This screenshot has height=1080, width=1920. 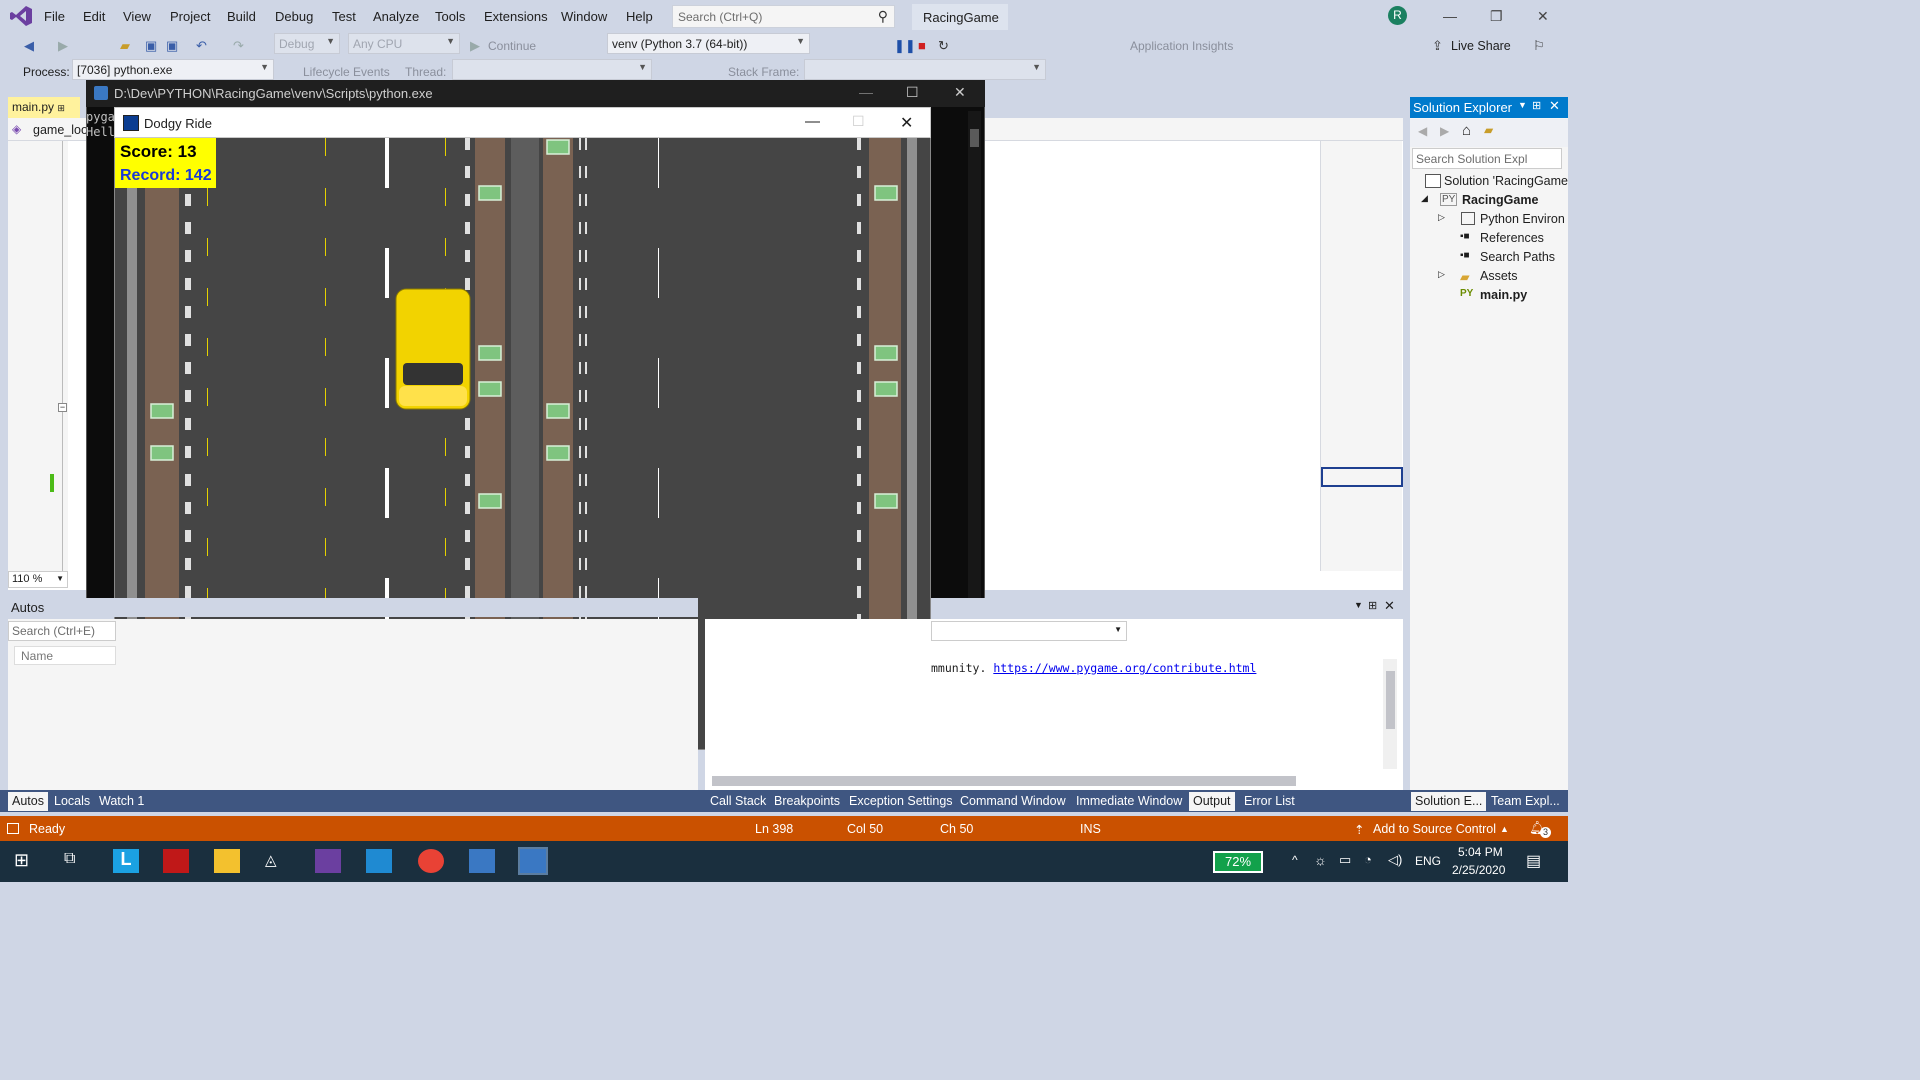 What do you see at coordinates (379, 861) in the screenshot?
I see `vs-code-icon` at bounding box center [379, 861].